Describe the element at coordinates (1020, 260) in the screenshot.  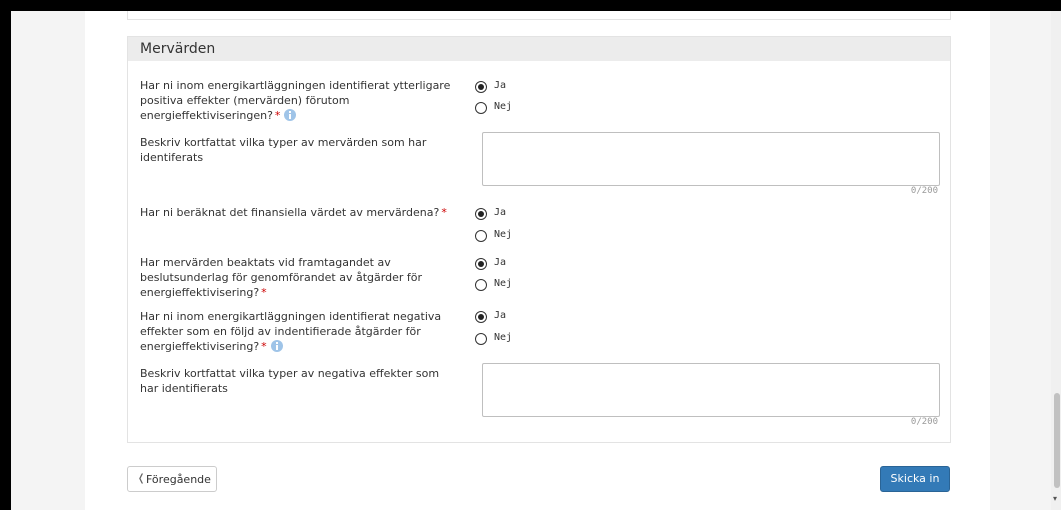
I see `page-gutter-right` at that location.